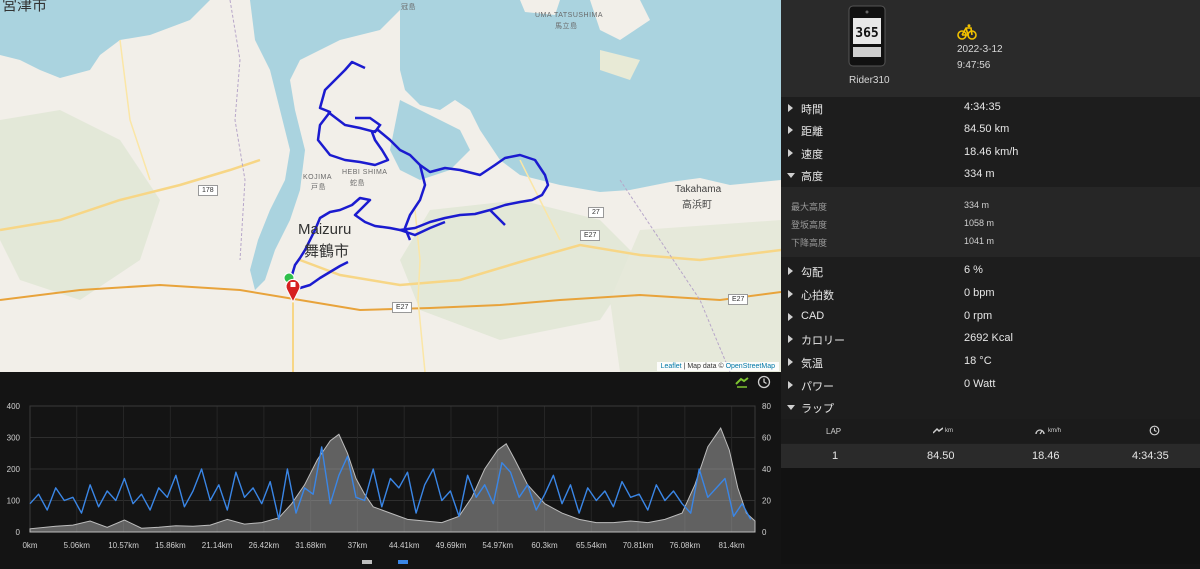 The image size is (1200, 569). Describe the element at coordinates (812, 273) in the screenshot. I see `stat-label: 勾配` at that location.